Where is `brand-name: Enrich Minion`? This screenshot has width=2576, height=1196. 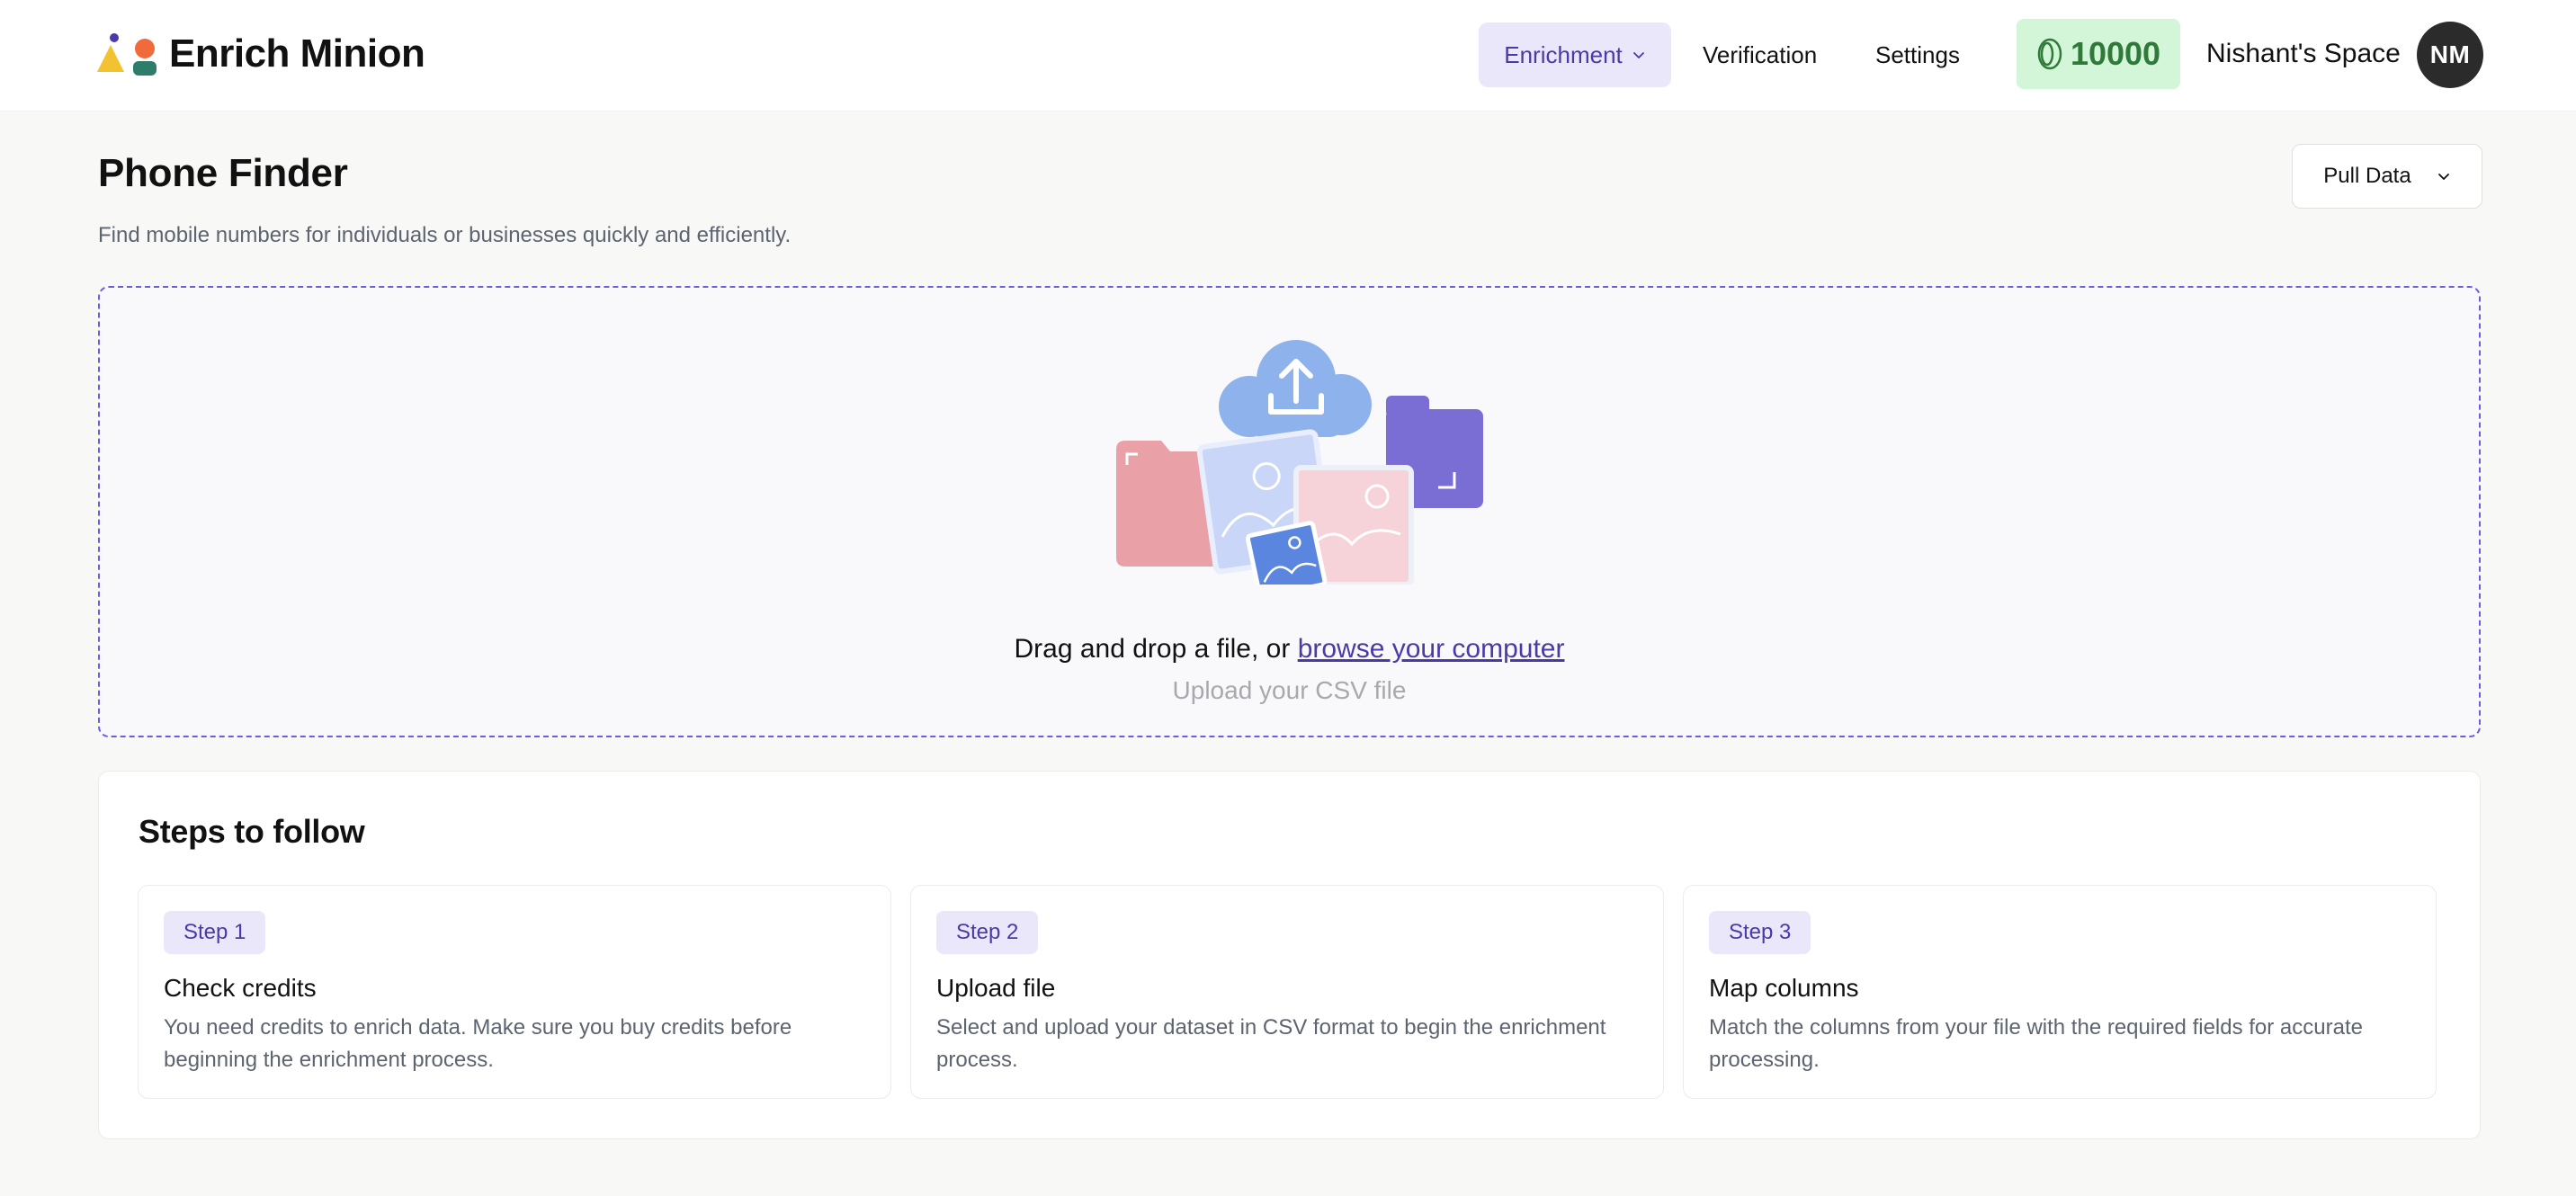
brand-name: Enrich Minion is located at coordinates (297, 54).